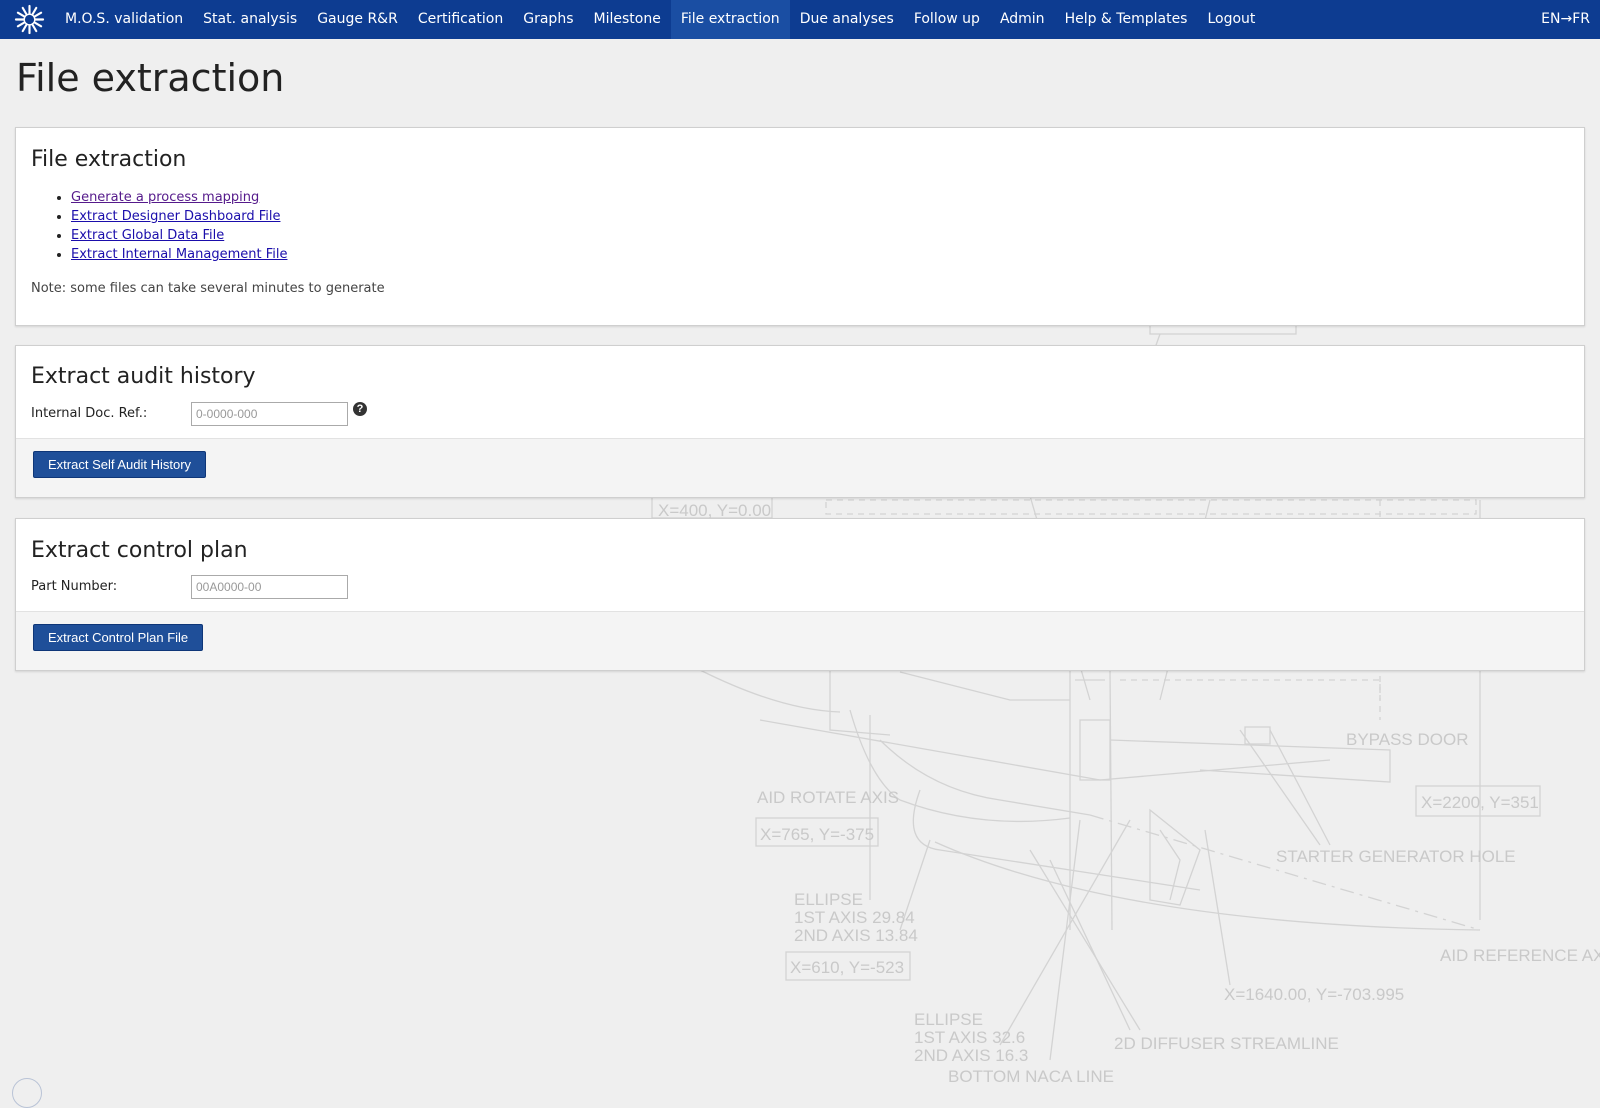 This screenshot has width=1600, height=1108. What do you see at coordinates (856, 935) in the screenshot?
I see `drawing-label: 2ND AXIS 13.84` at bounding box center [856, 935].